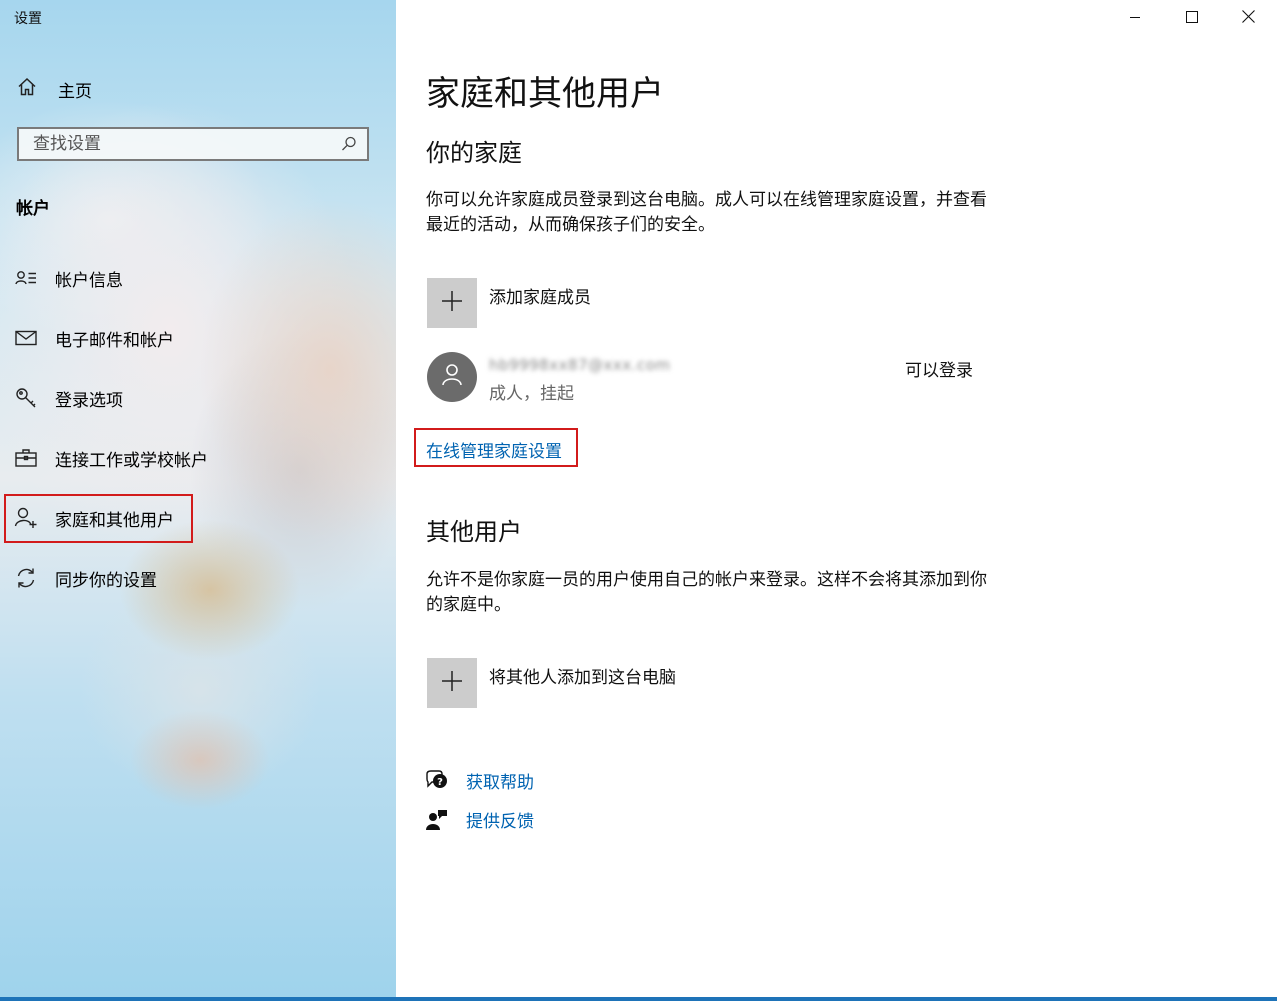 Image resolution: width=1277 pixels, height=1001 pixels. I want to click on add-other-user-label: 将其他人添加到这台电脑, so click(582, 678).